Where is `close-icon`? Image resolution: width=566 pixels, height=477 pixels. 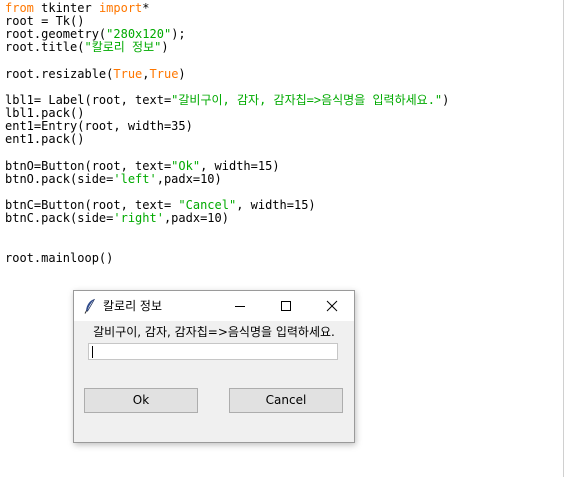 close-icon is located at coordinates (332, 306).